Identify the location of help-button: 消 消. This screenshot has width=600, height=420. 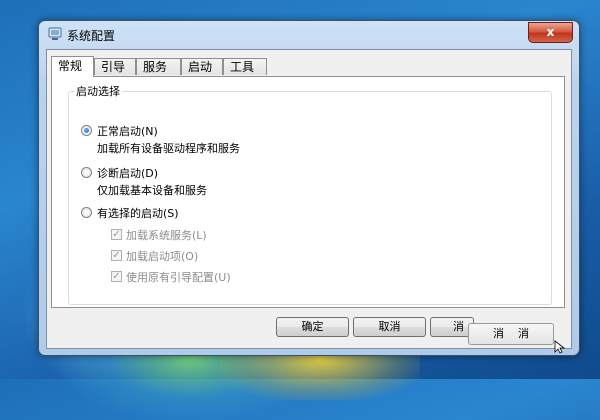
(511, 334).